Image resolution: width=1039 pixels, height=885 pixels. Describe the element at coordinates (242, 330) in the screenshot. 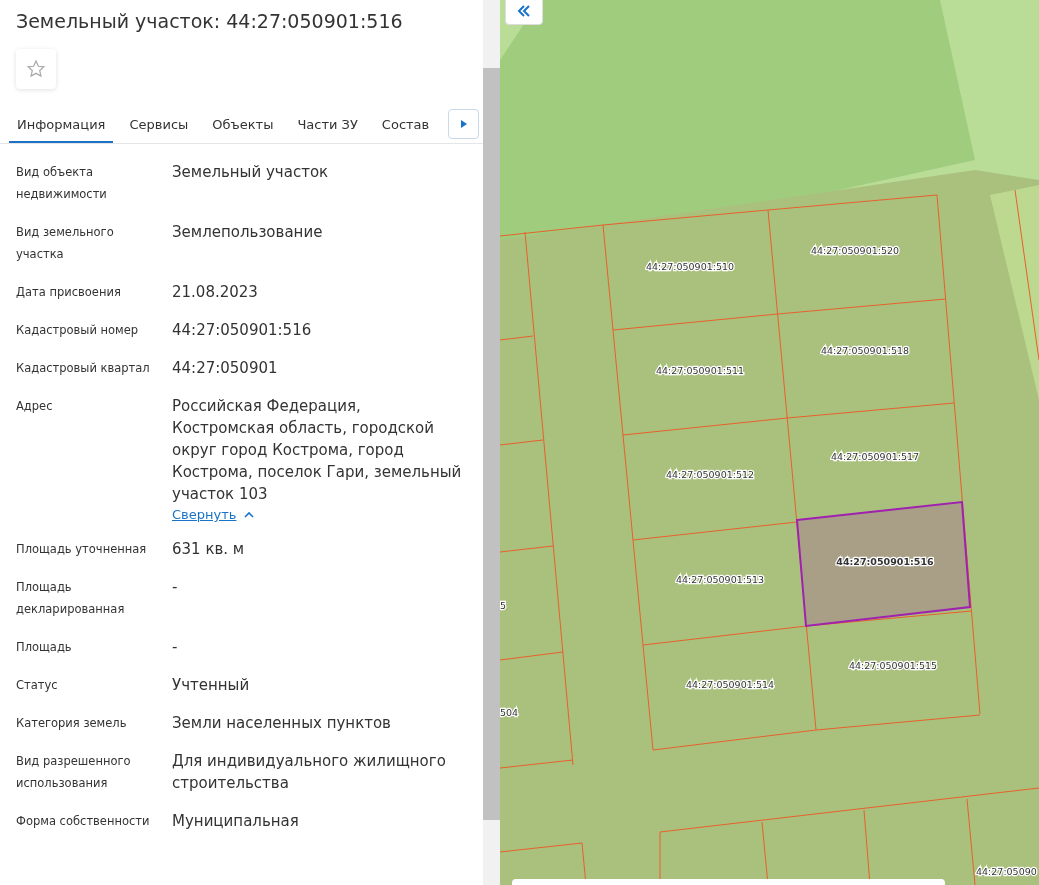

I see `field-value: 44:27:050901:516` at that location.